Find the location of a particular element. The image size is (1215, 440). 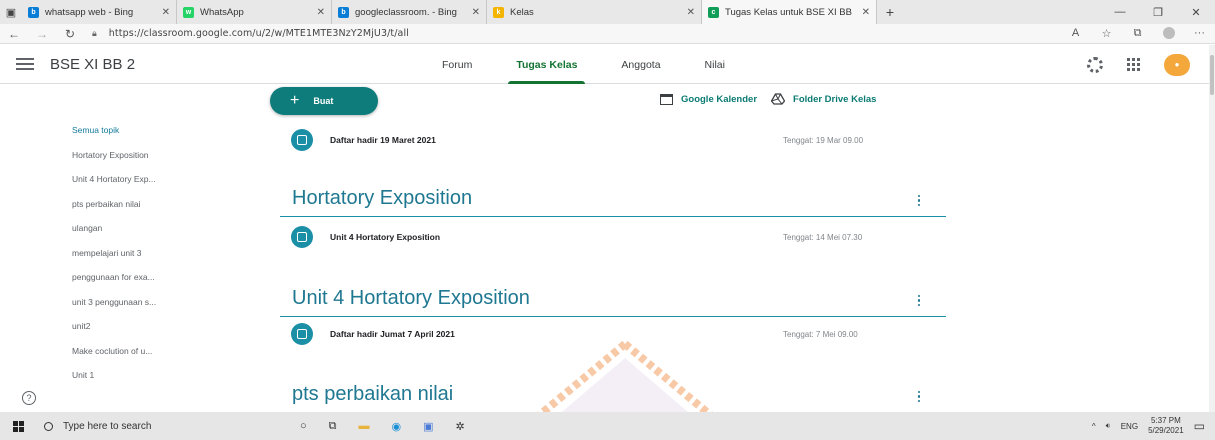

tab-title: googleclassroom. - Bing is located at coordinates (406, 12).